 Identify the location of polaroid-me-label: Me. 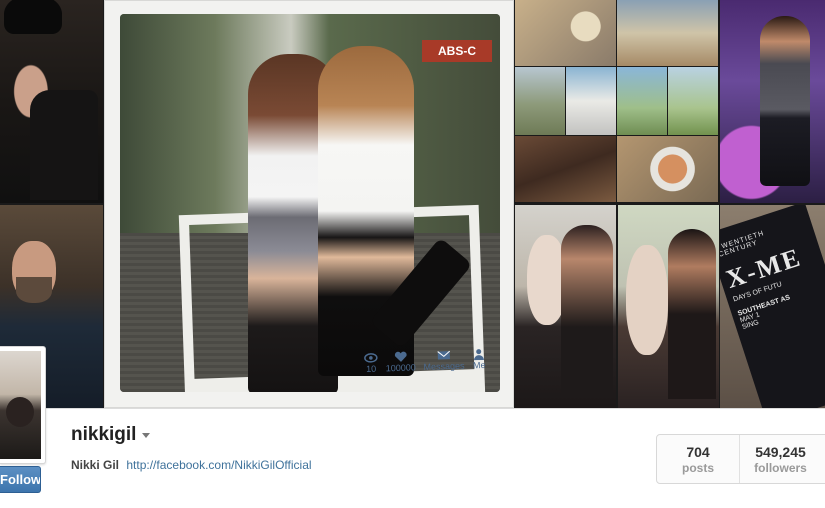
(479, 365).